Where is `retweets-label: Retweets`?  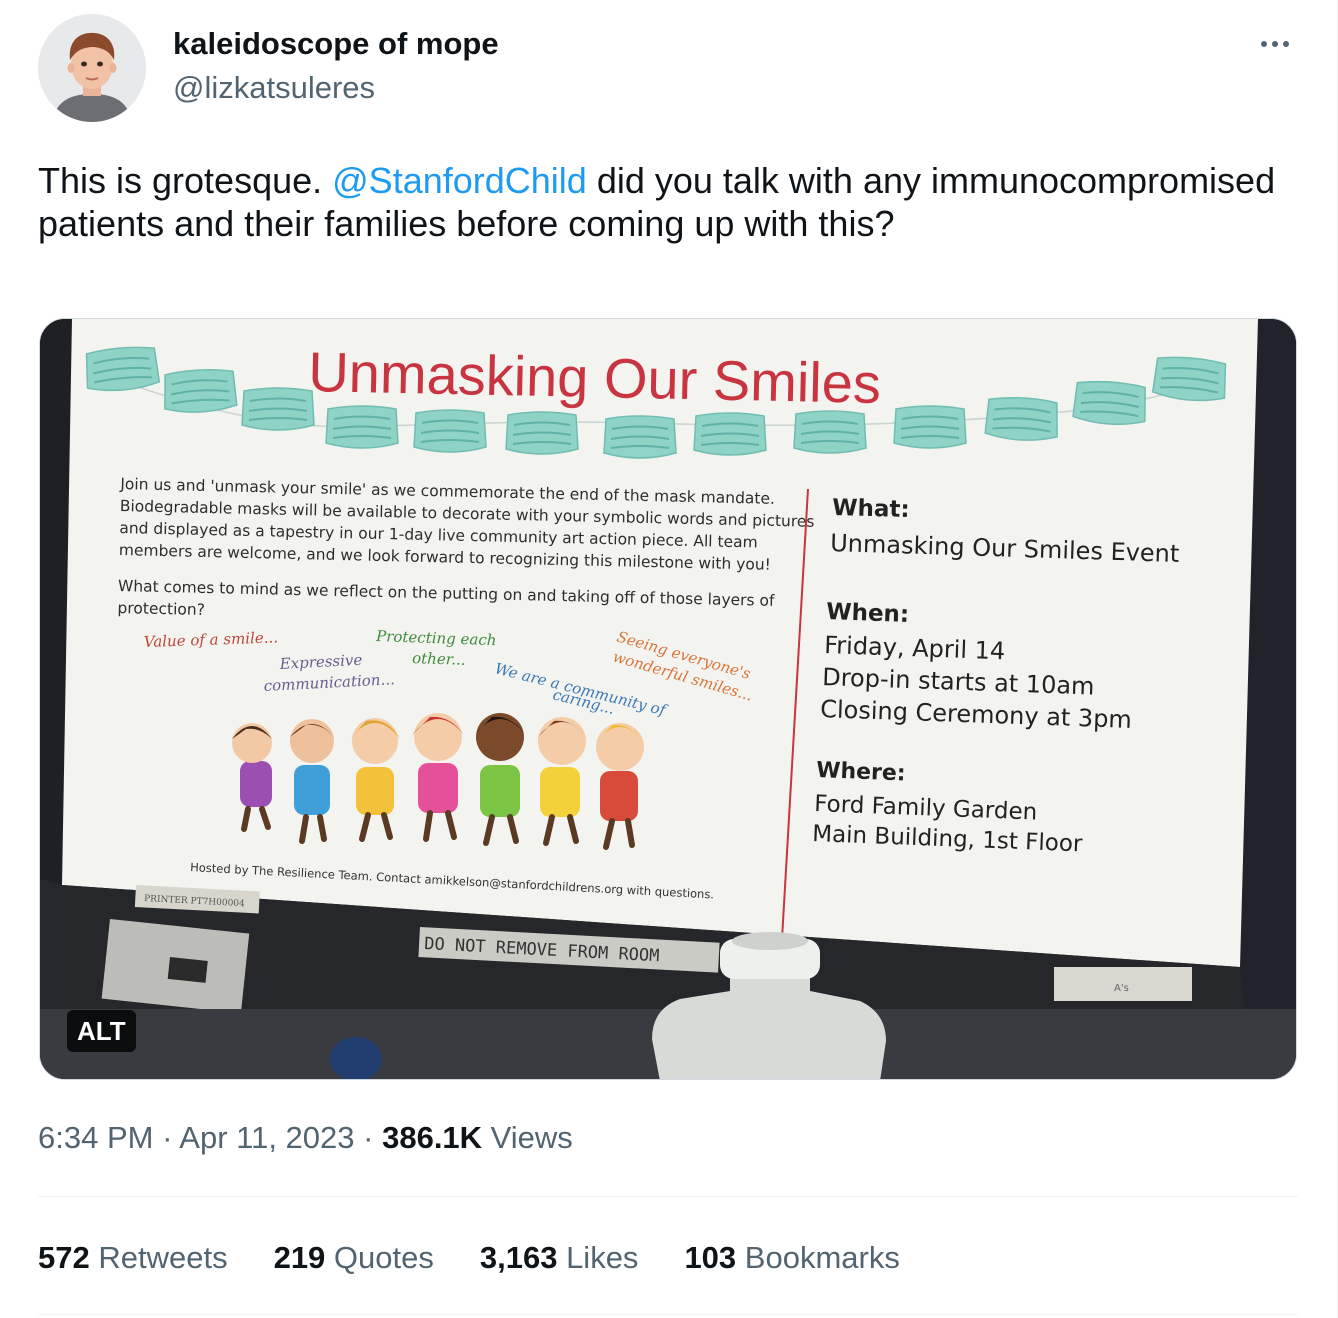 retweets-label: Retweets is located at coordinates (158, 1257).